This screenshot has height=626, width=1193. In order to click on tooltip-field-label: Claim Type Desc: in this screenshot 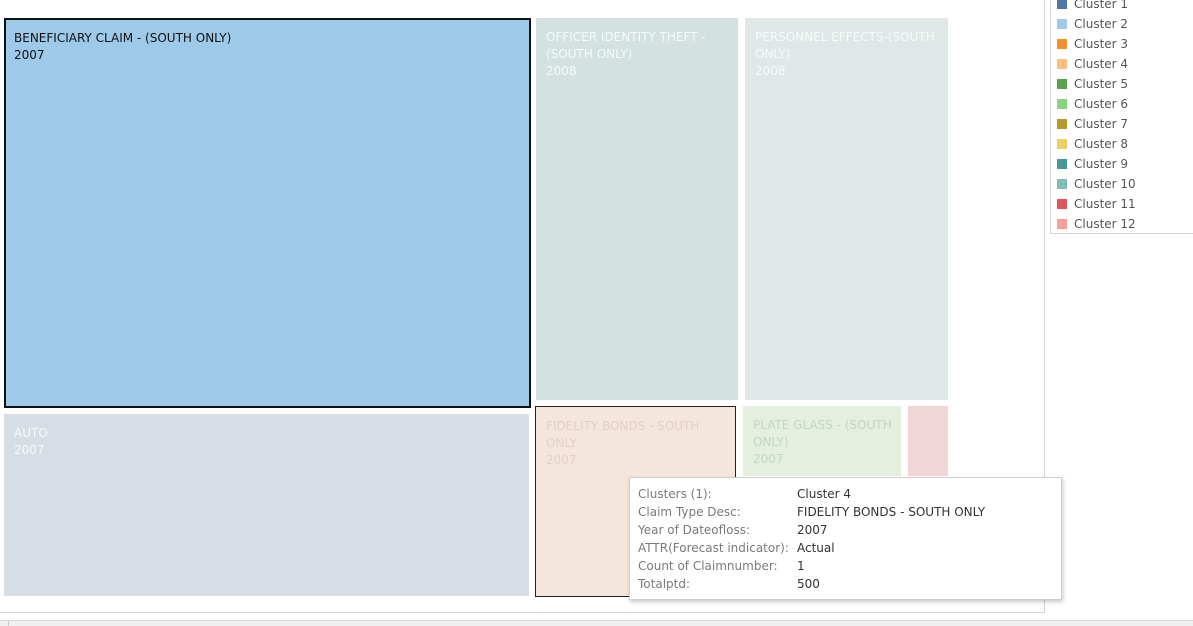, I will do `click(689, 512)`.